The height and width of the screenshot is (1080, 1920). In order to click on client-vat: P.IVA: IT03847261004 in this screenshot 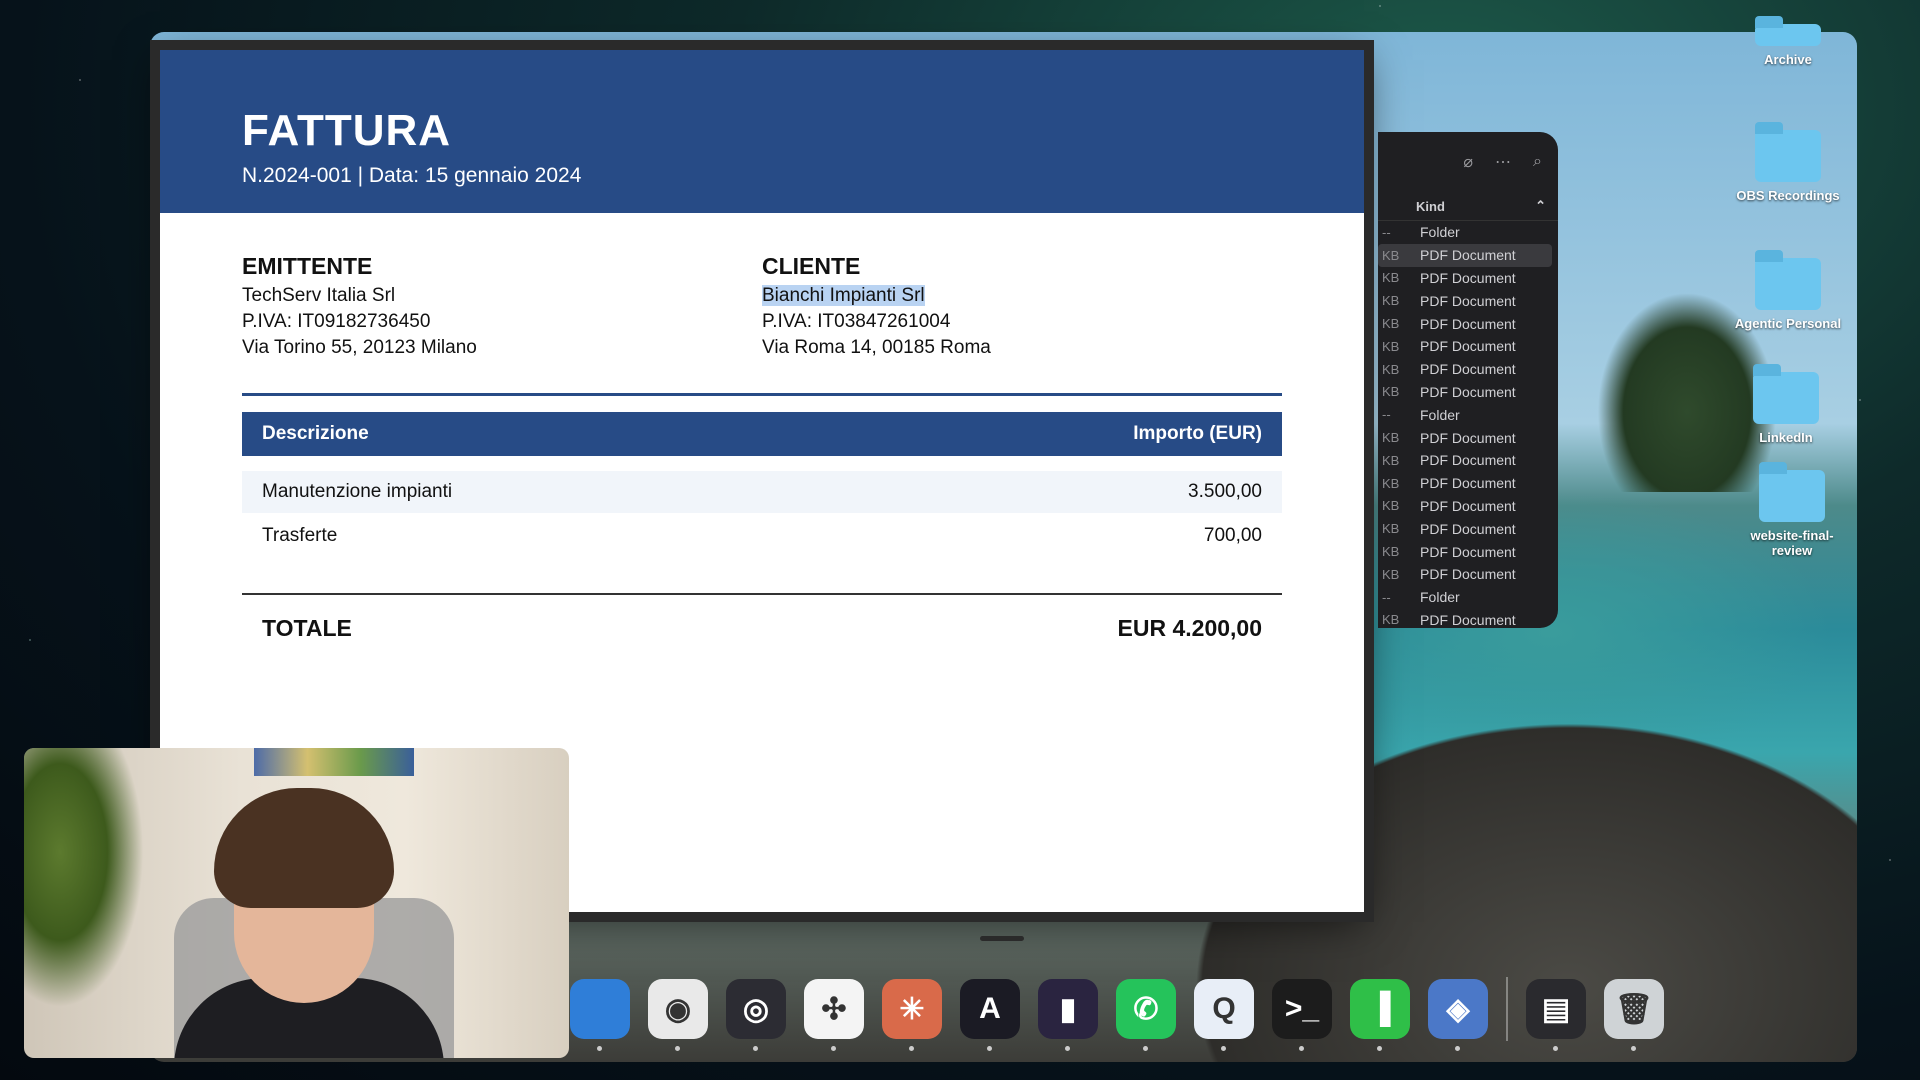, I will do `click(1022, 322)`.